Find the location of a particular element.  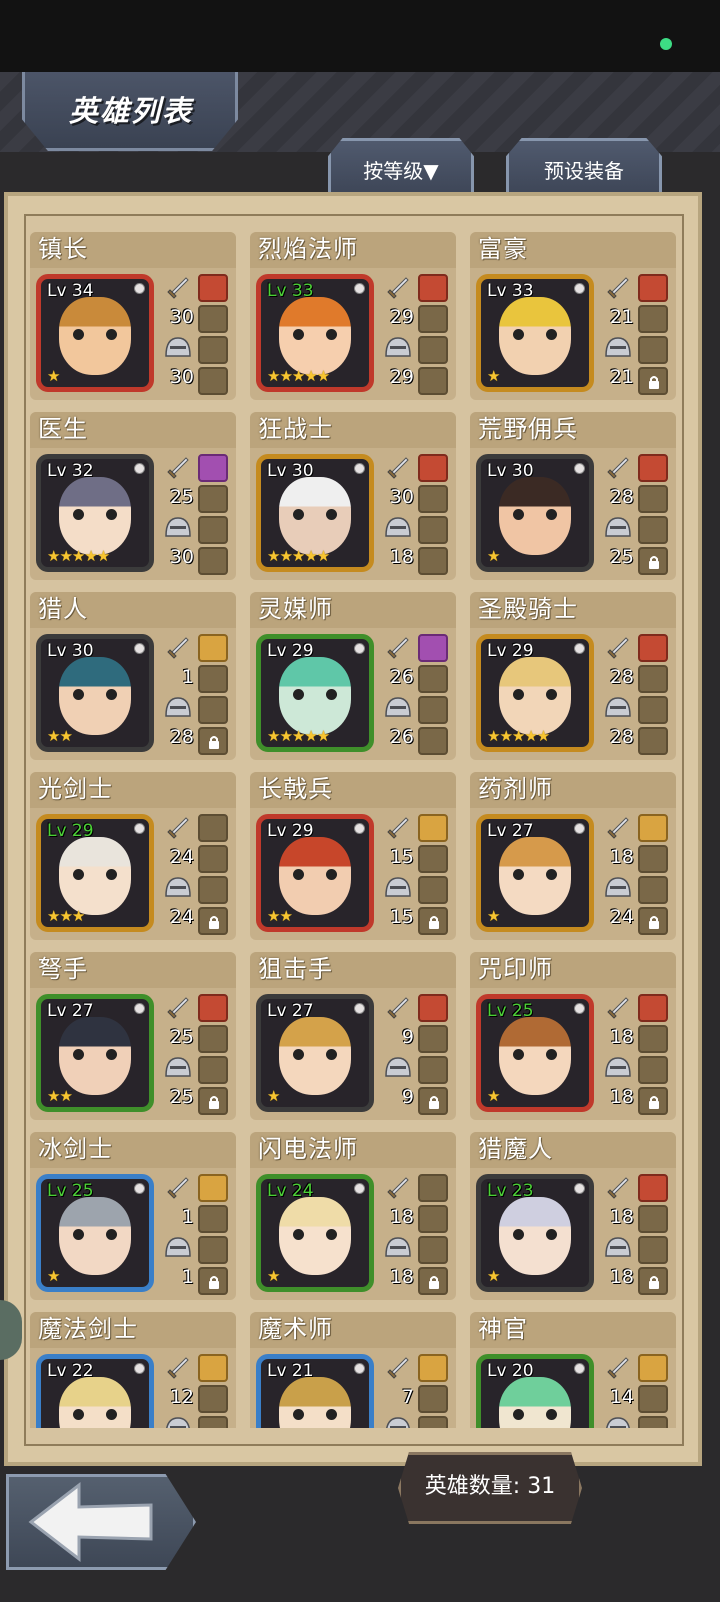

preset-equipment-tab: 预设装备 is located at coordinates (584, 168).